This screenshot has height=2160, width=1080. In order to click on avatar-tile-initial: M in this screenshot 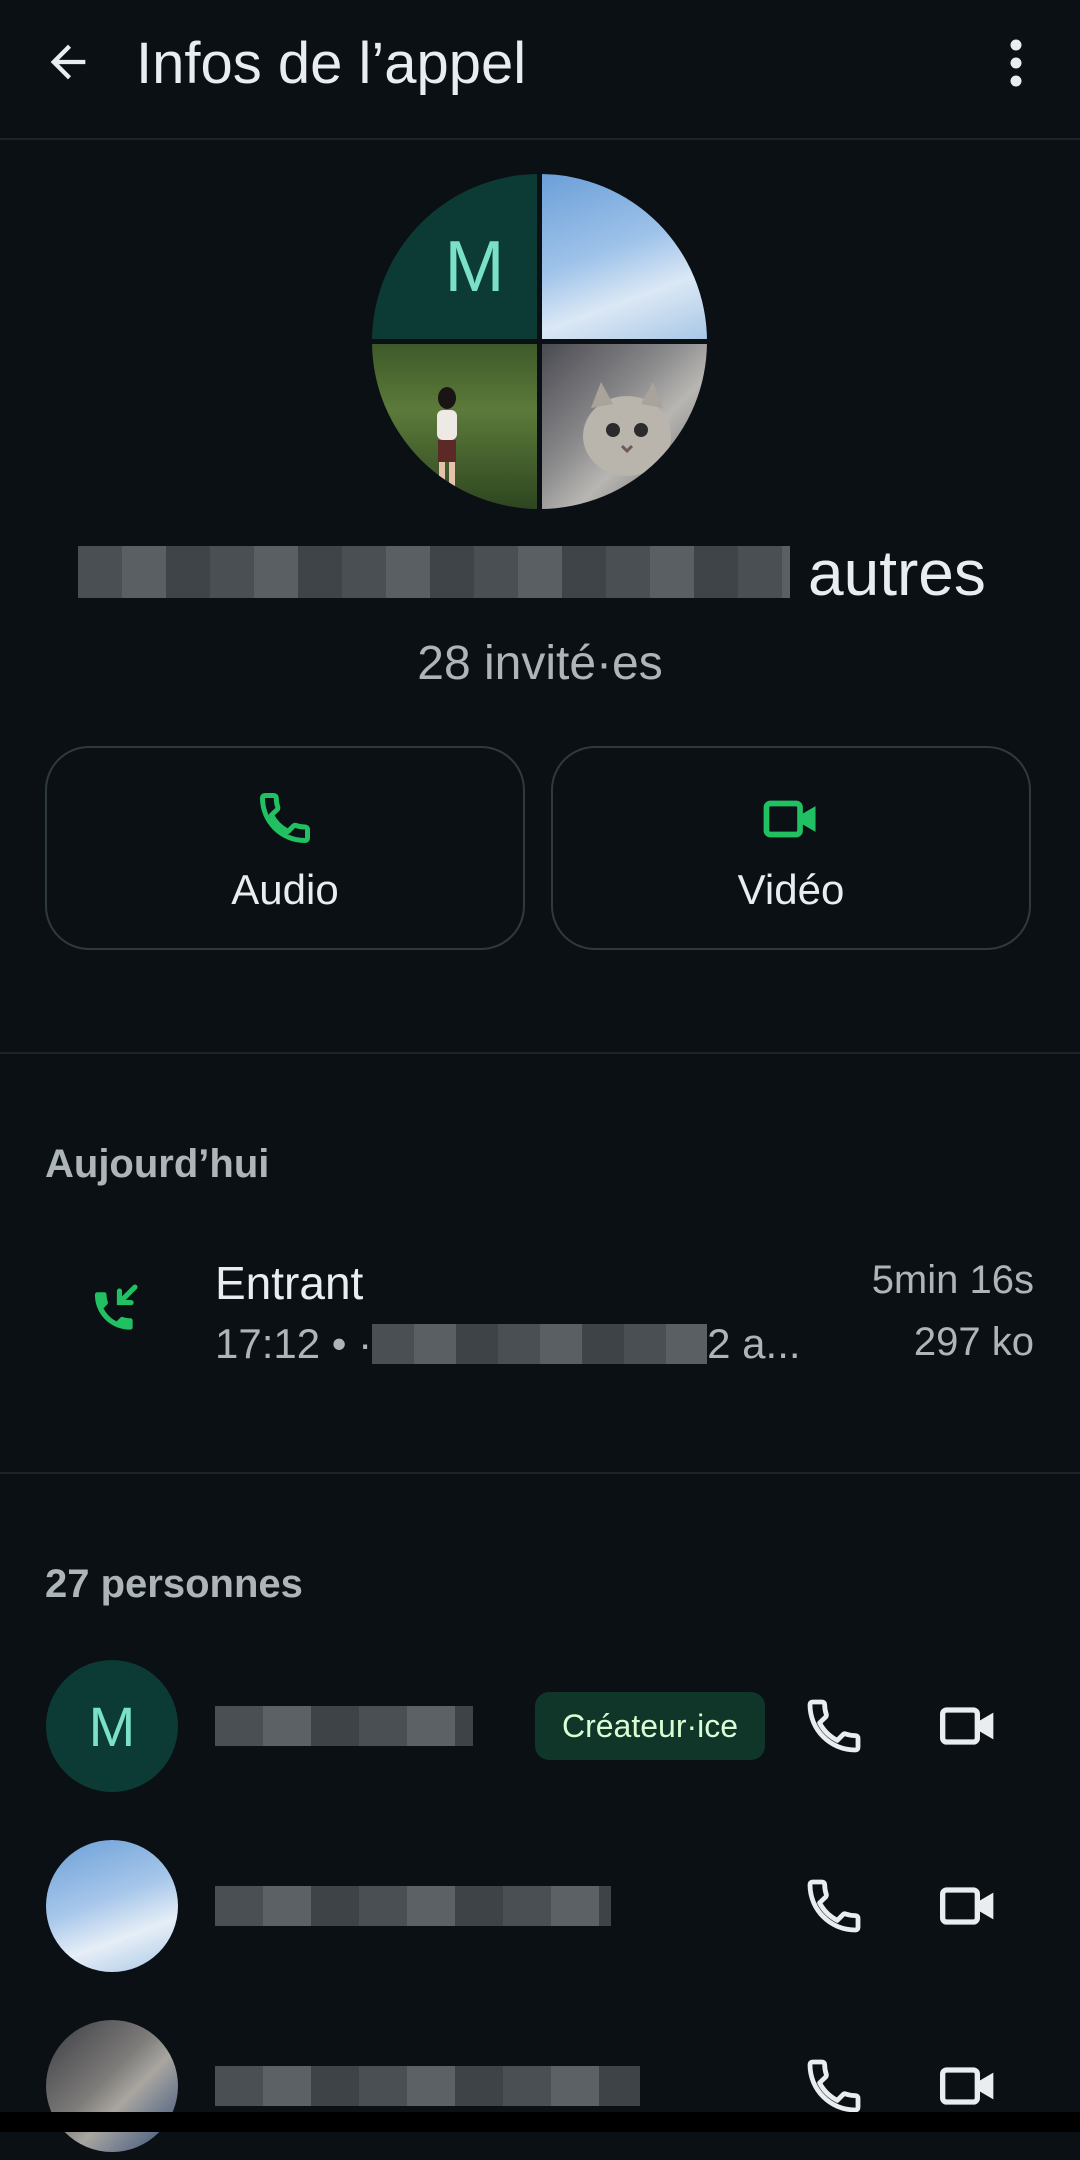, I will do `click(454, 256)`.